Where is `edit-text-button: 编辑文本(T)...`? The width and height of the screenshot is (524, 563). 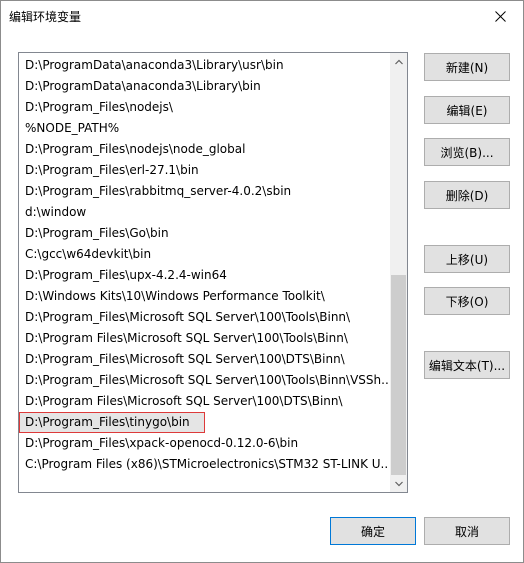
edit-text-button: 编辑文本(T)... is located at coordinates (467, 365).